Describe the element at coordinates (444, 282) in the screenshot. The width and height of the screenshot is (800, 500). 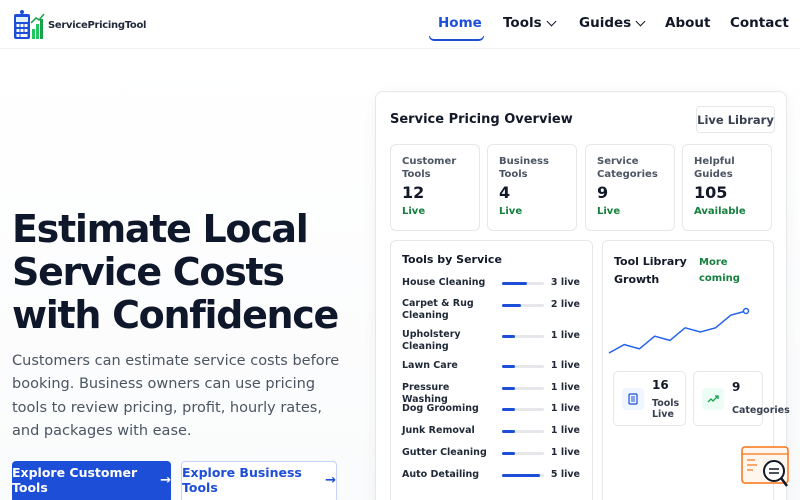
I see `tool-name: House Cleaning` at that location.